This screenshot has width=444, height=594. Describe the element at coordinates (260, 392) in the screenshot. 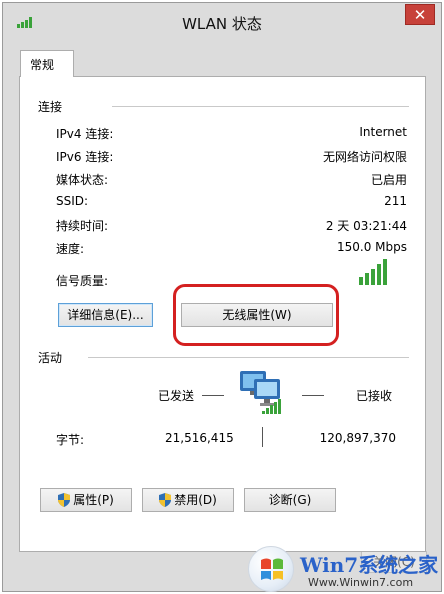

I see `network-computers-icon` at that location.